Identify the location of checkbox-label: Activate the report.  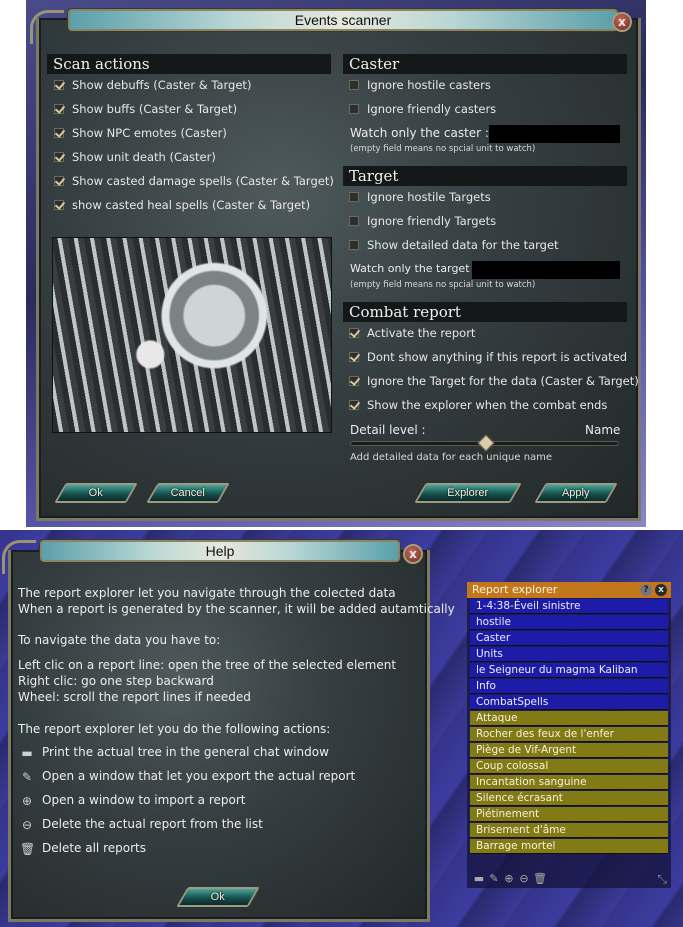
(421, 333).